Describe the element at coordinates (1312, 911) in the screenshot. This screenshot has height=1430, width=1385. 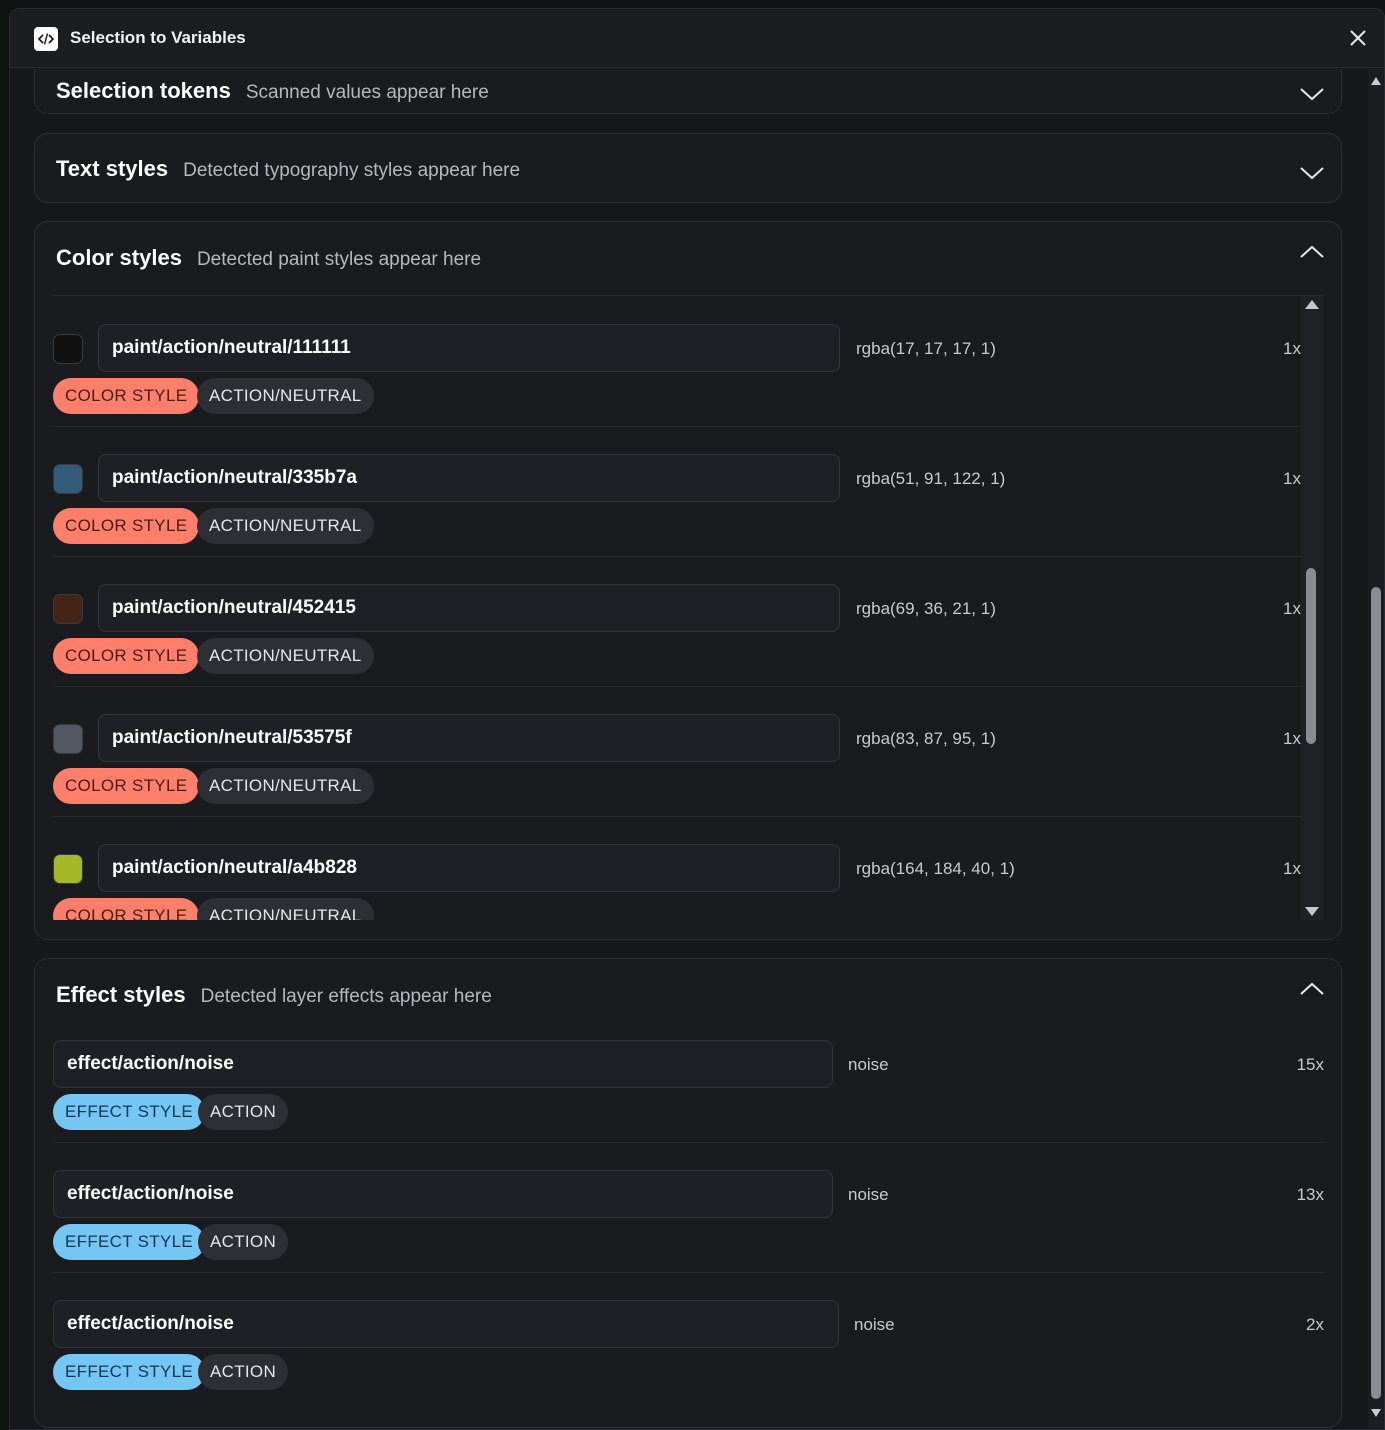
I see `scroll-down-icon` at that location.